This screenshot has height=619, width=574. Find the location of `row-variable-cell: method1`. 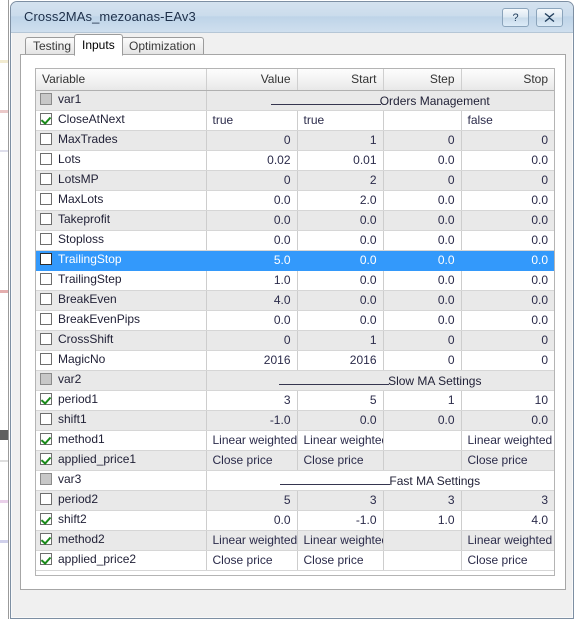

row-variable-cell: method1 is located at coordinates (121, 440).